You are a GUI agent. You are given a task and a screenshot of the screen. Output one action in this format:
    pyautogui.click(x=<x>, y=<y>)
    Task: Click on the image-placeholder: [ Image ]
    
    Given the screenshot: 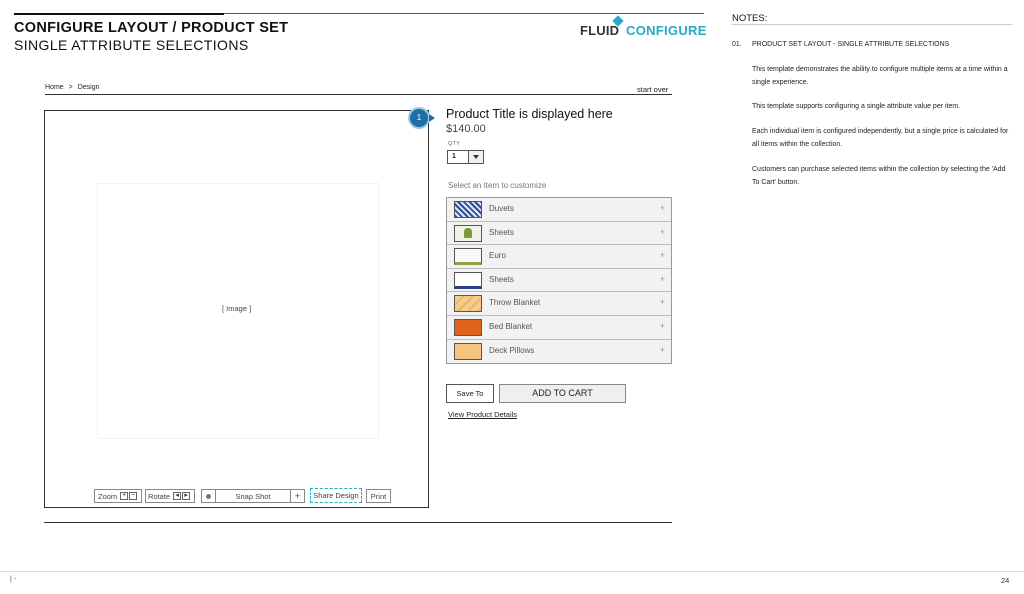 What is the action you would take?
    pyautogui.click(x=237, y=308)
    